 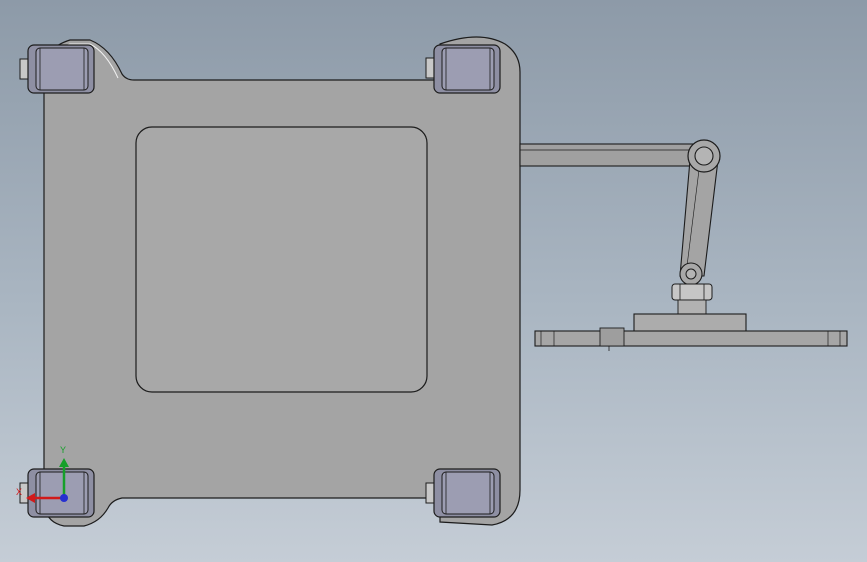 What do you see at coordinates (63, 450) in the screenshot?
I see `y-axis-label: Y` at bounding box center [63, 450].